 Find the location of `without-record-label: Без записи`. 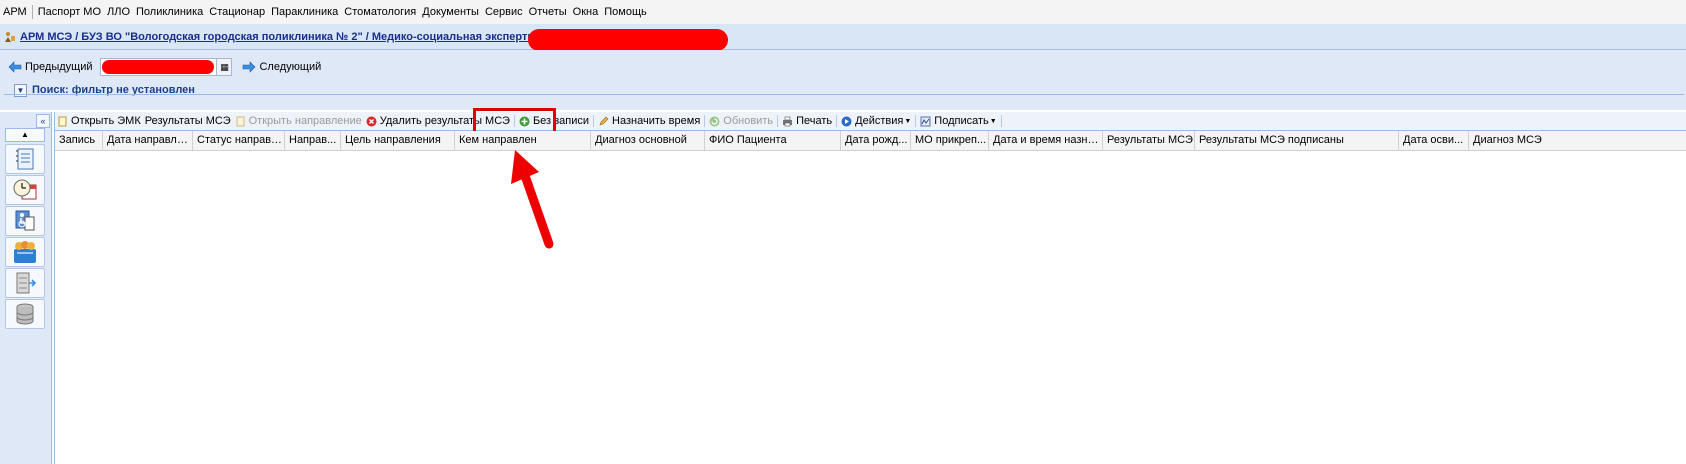

without-record-label: Без записи is located at coordinates (561, 121).